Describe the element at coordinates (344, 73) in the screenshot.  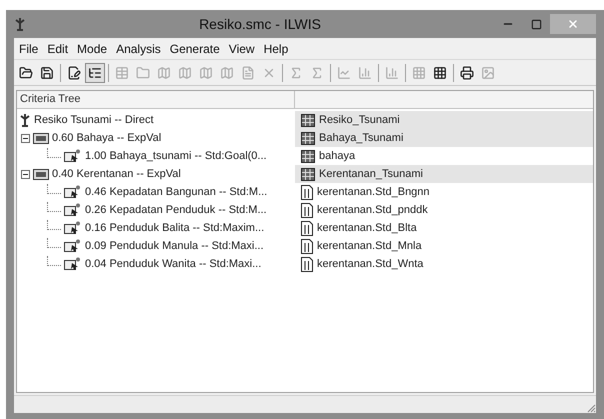
I see `line-chart-icon` at that location.